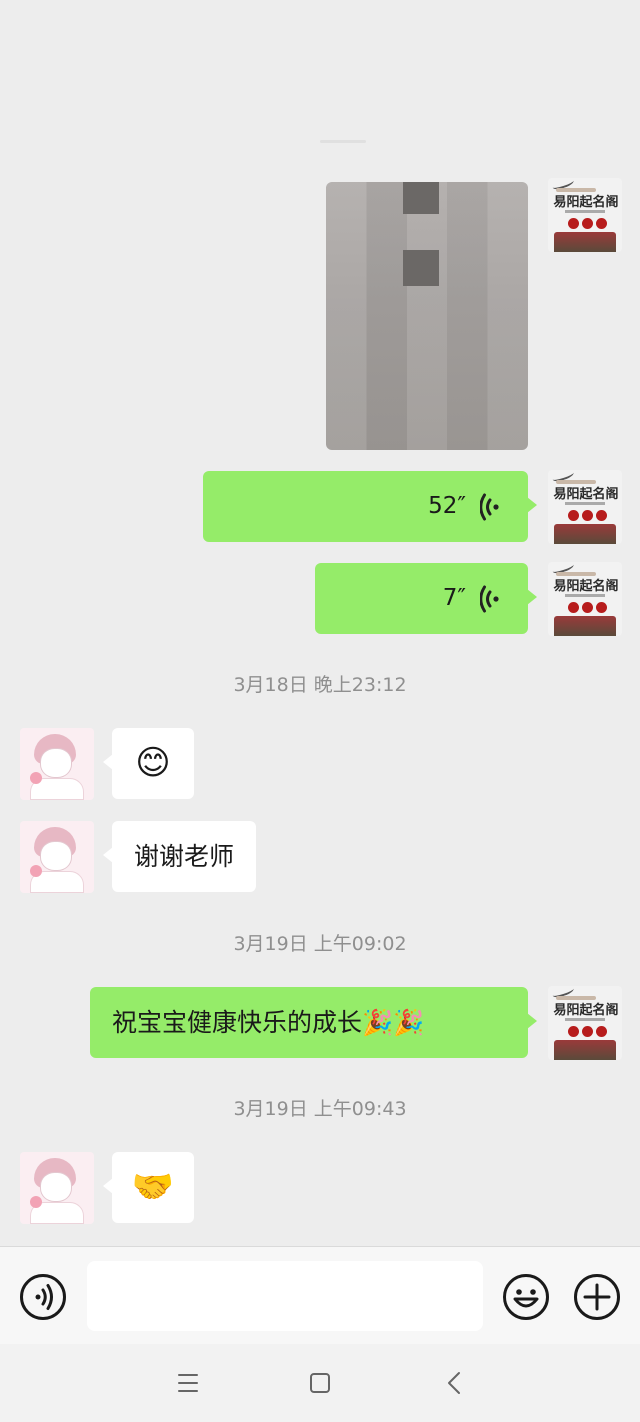 The width and height of the screenshot is (640, 1422). What do you see at coordinates (454, 597) in the screenshot?
I see `voice-duration: 7″` at bounding box center [454, 597].